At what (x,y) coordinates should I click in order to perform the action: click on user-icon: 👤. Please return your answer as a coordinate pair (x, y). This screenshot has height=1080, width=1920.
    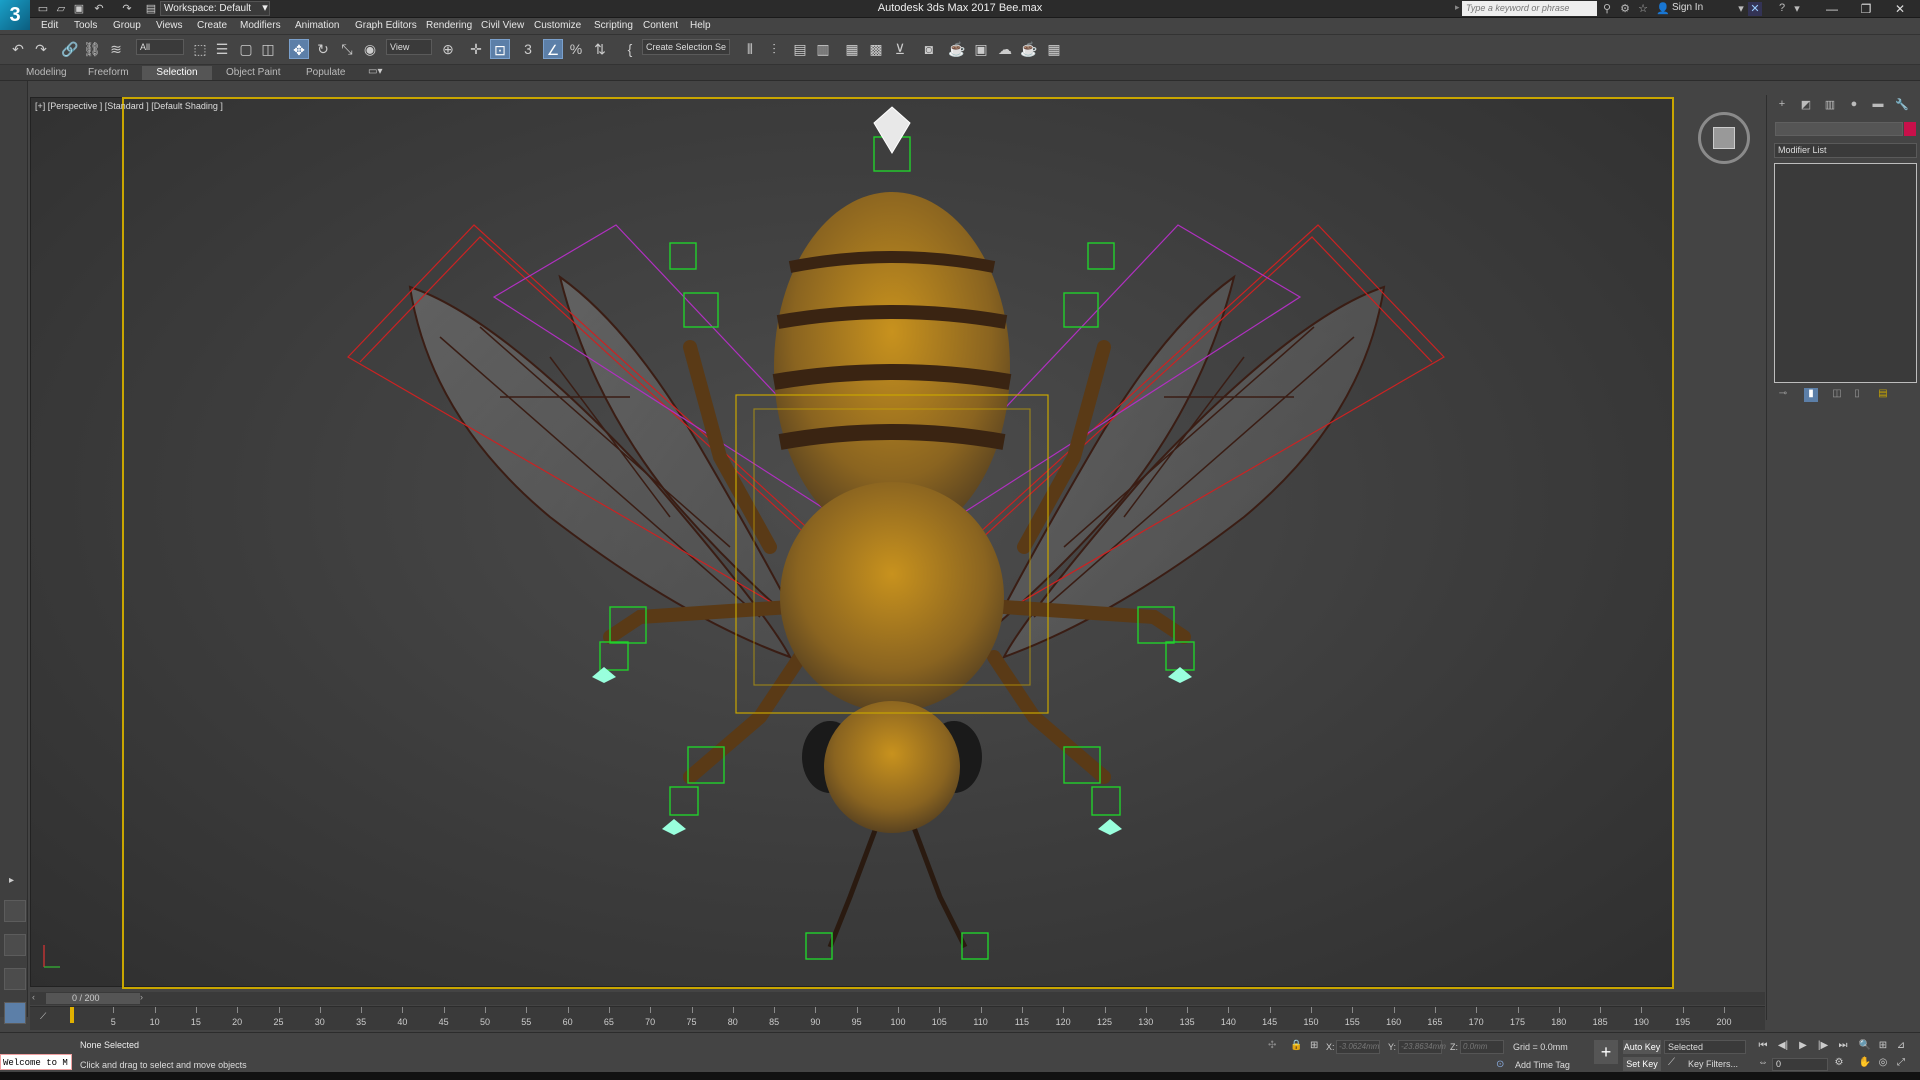
    Looking at the image, I should click on (1663, 9).